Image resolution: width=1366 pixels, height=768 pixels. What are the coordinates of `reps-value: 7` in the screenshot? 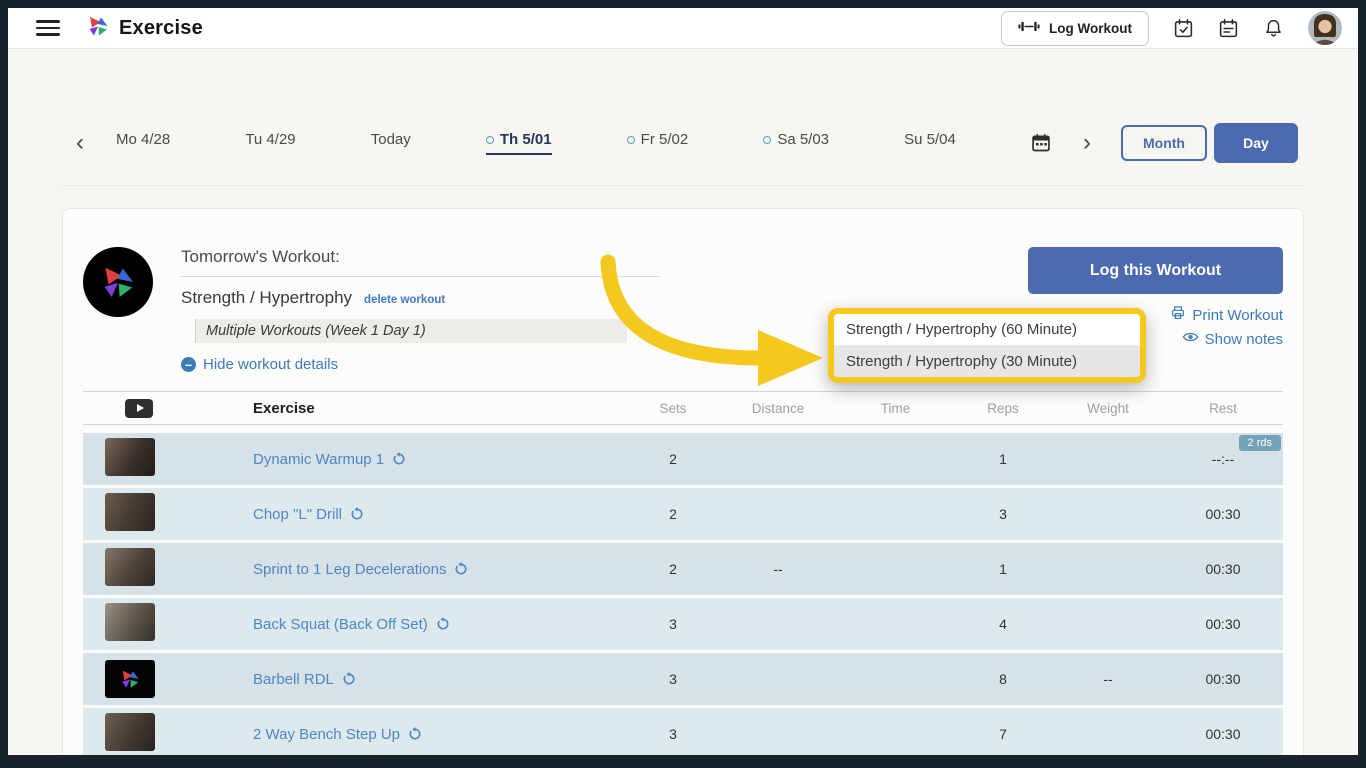 It's located at (1003, 734).